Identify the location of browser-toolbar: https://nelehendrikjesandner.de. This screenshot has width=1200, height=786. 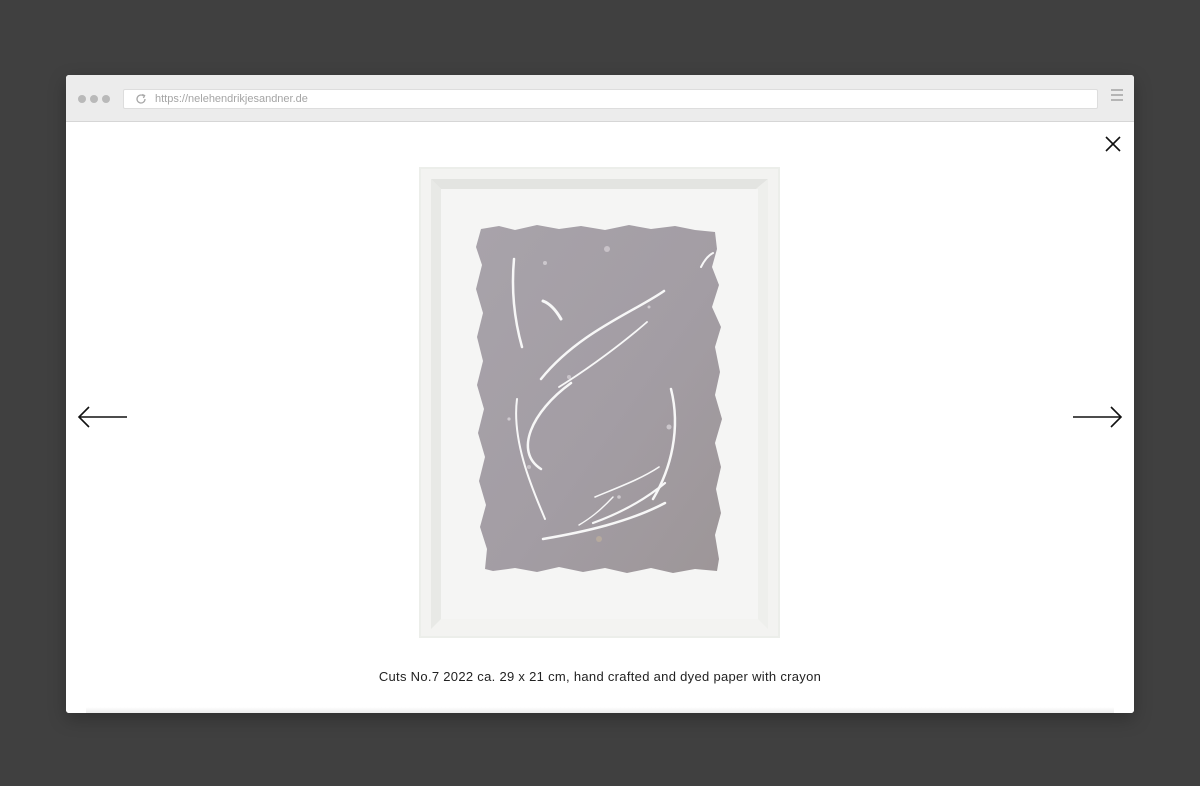
(600, 98).